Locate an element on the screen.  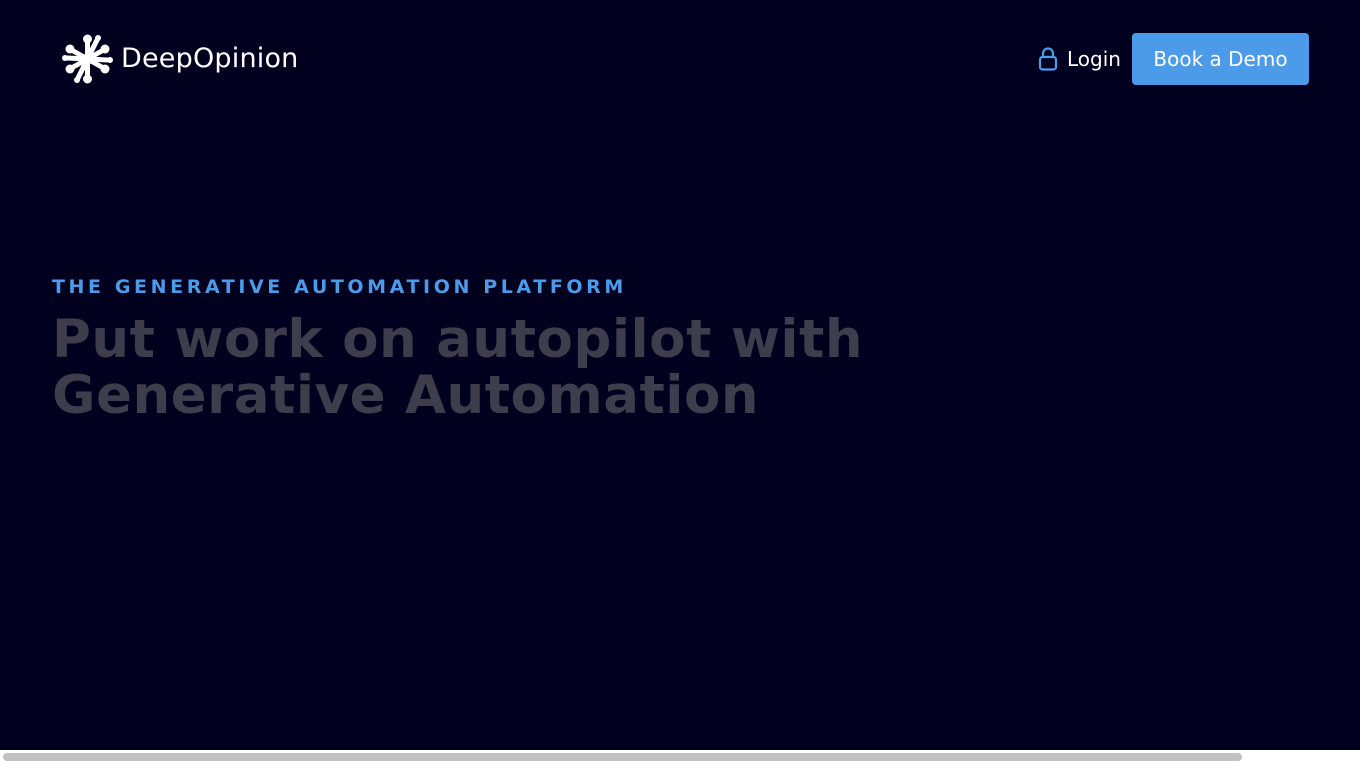
hero-eyebrow: THE GENERATIVE AUTOMATION PLATFORM is located at coordinates (339, 287).